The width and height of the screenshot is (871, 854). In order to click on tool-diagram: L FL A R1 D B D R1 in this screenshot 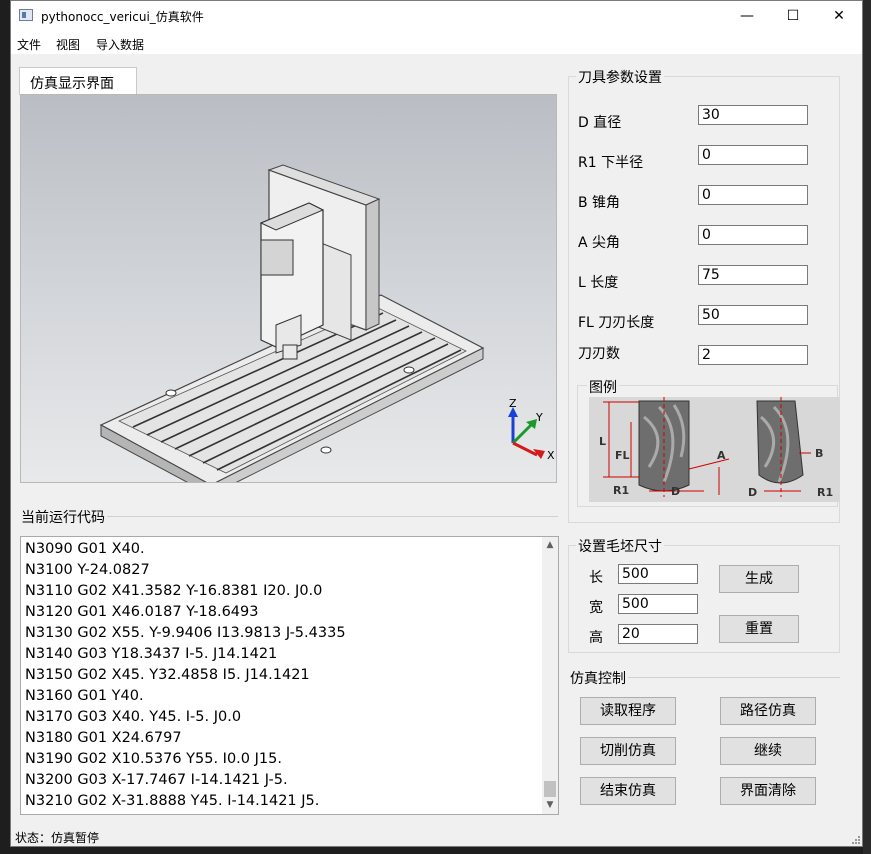, I will do `click(714, 449)`.